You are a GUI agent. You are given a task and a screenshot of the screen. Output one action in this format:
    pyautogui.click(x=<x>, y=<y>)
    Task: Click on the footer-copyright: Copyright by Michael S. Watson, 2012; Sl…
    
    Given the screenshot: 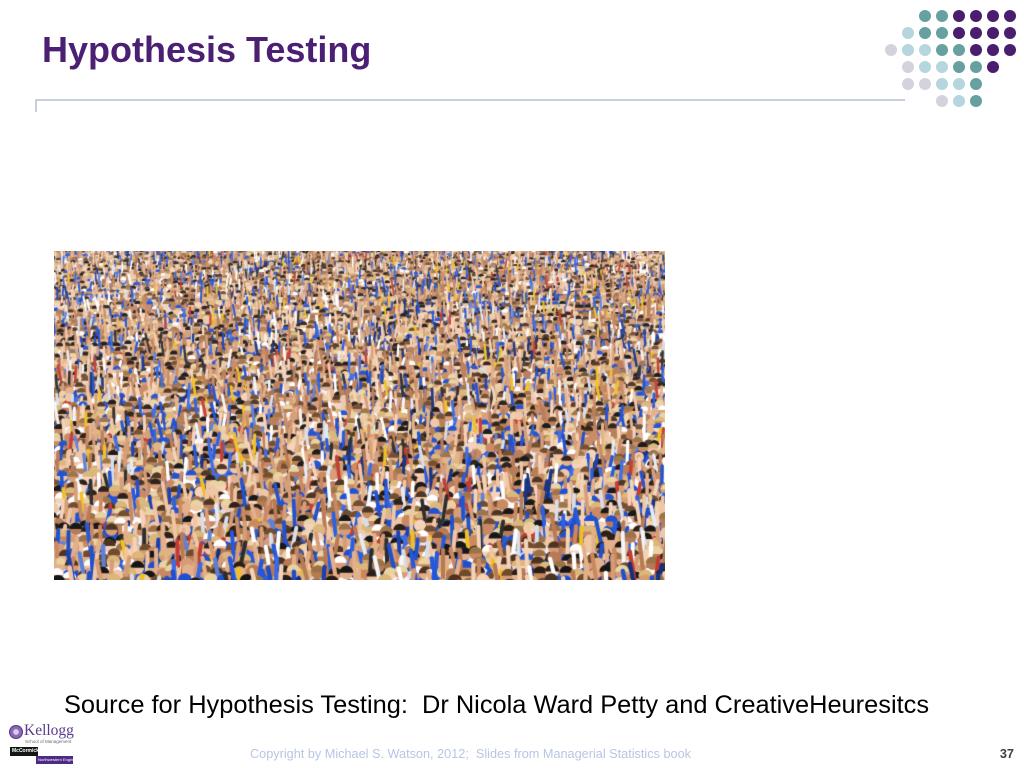 What is the action you would take?
    pyautogui.click(x=470, y=754)
    